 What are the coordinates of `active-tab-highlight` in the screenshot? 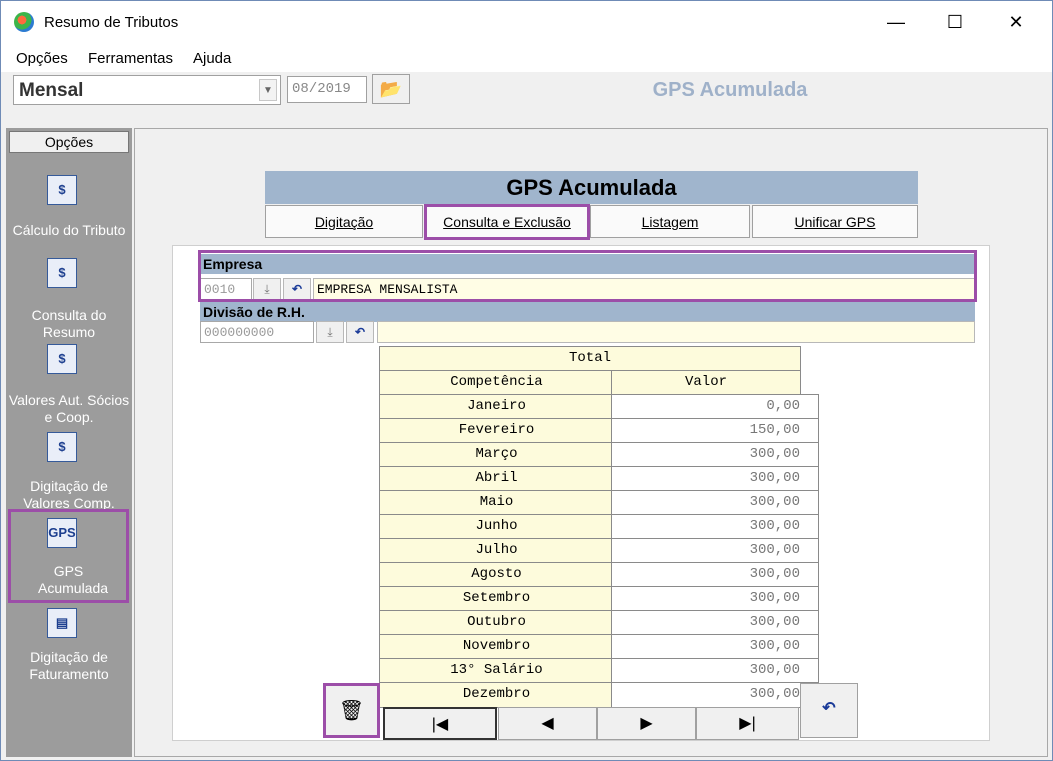 It's located at (507, 222).